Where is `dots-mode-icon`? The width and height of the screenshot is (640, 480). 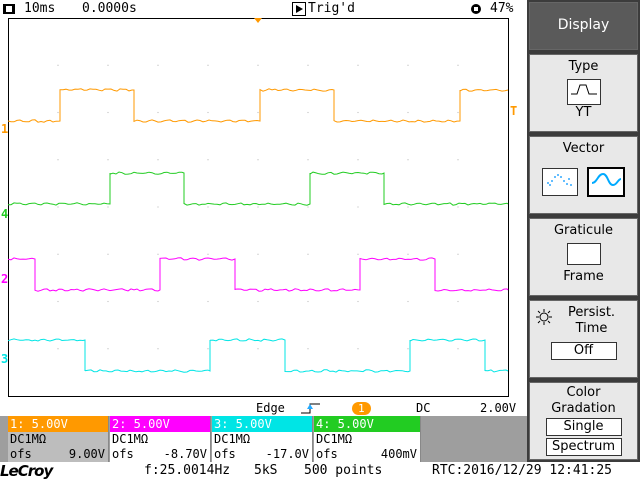
dots-mode-icon is located at coordinates (560, 182).